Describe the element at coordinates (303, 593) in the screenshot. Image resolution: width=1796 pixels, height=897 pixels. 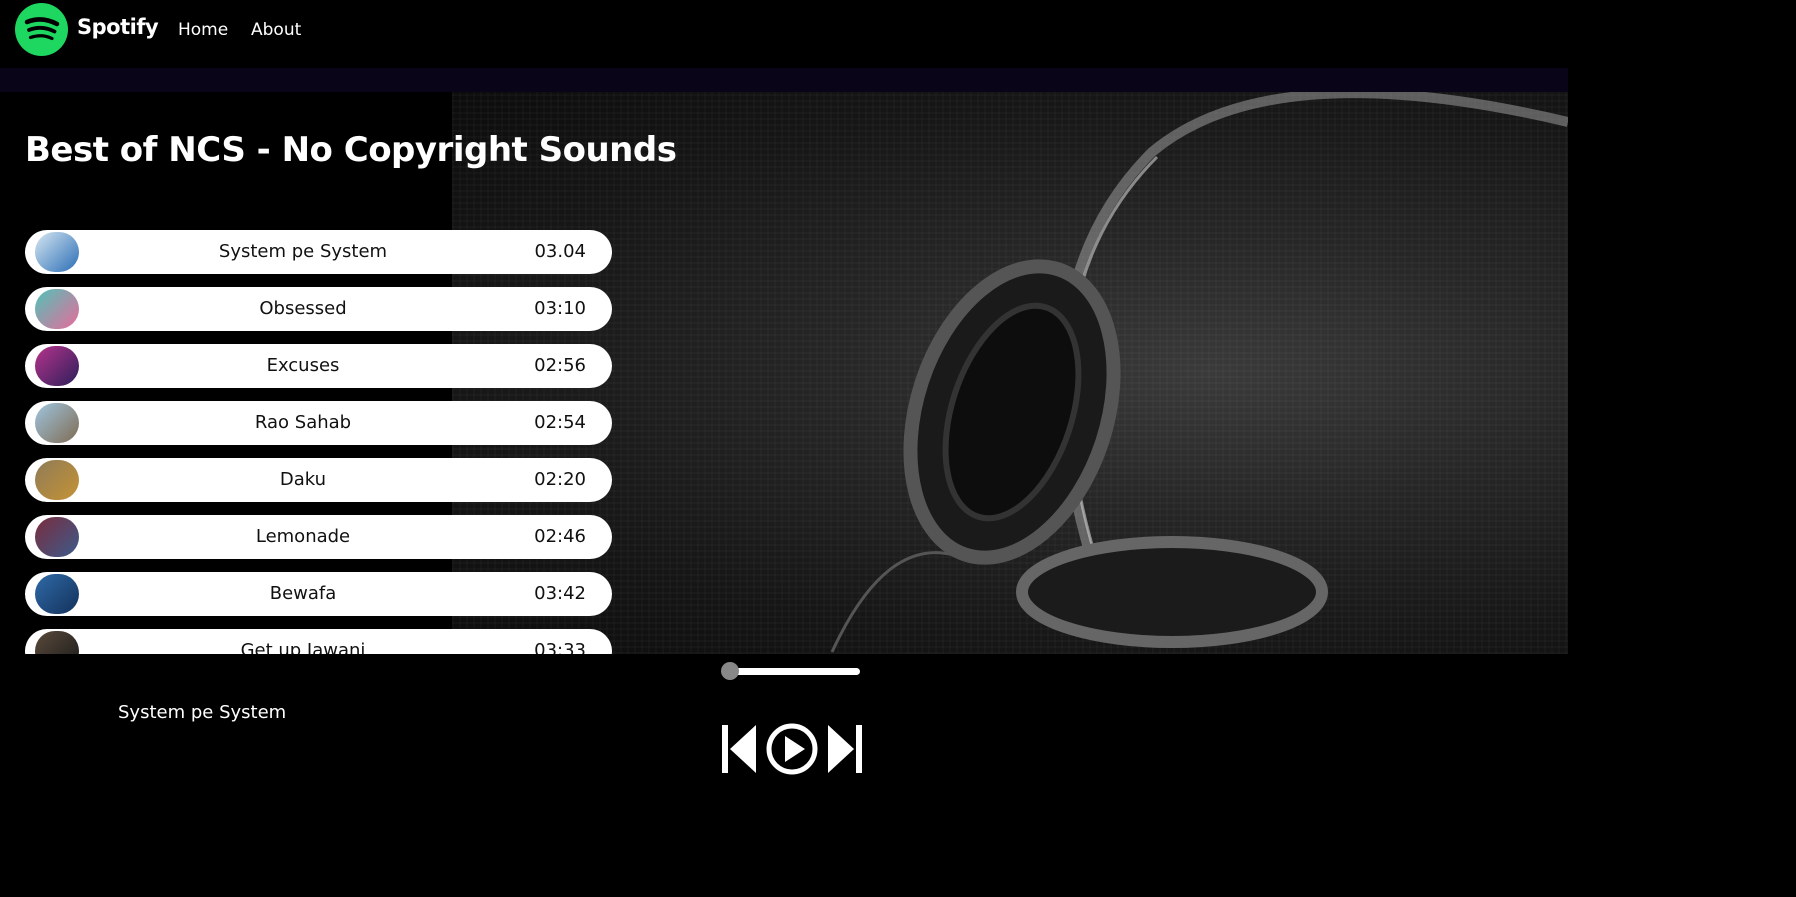
I see `song-name: Bewafa` at that location.